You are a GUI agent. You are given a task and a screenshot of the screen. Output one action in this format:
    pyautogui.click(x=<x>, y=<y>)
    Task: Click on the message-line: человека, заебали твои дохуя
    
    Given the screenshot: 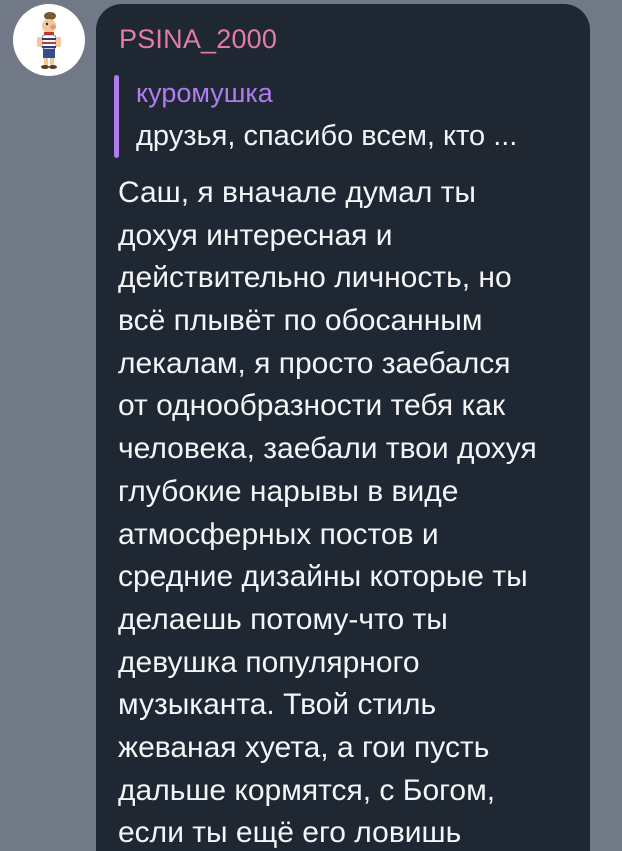 What is the action you would take?
    pyautogui.click(x=327, y=449)
    